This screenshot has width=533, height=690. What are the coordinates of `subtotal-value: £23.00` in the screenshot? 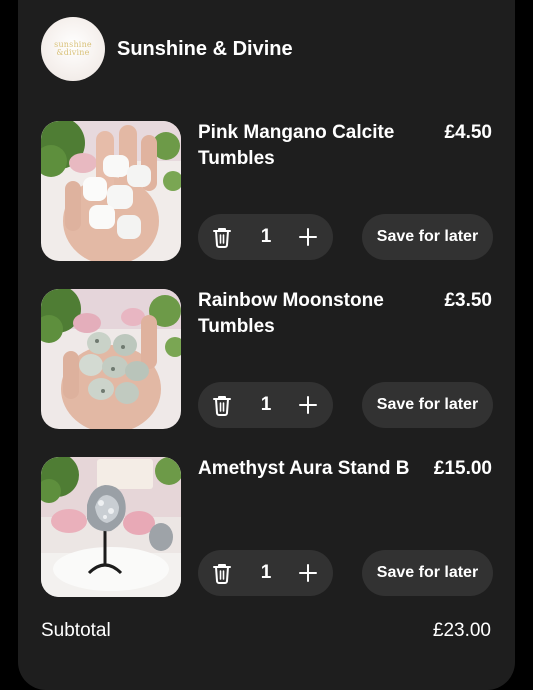 It's located at (461, 630).